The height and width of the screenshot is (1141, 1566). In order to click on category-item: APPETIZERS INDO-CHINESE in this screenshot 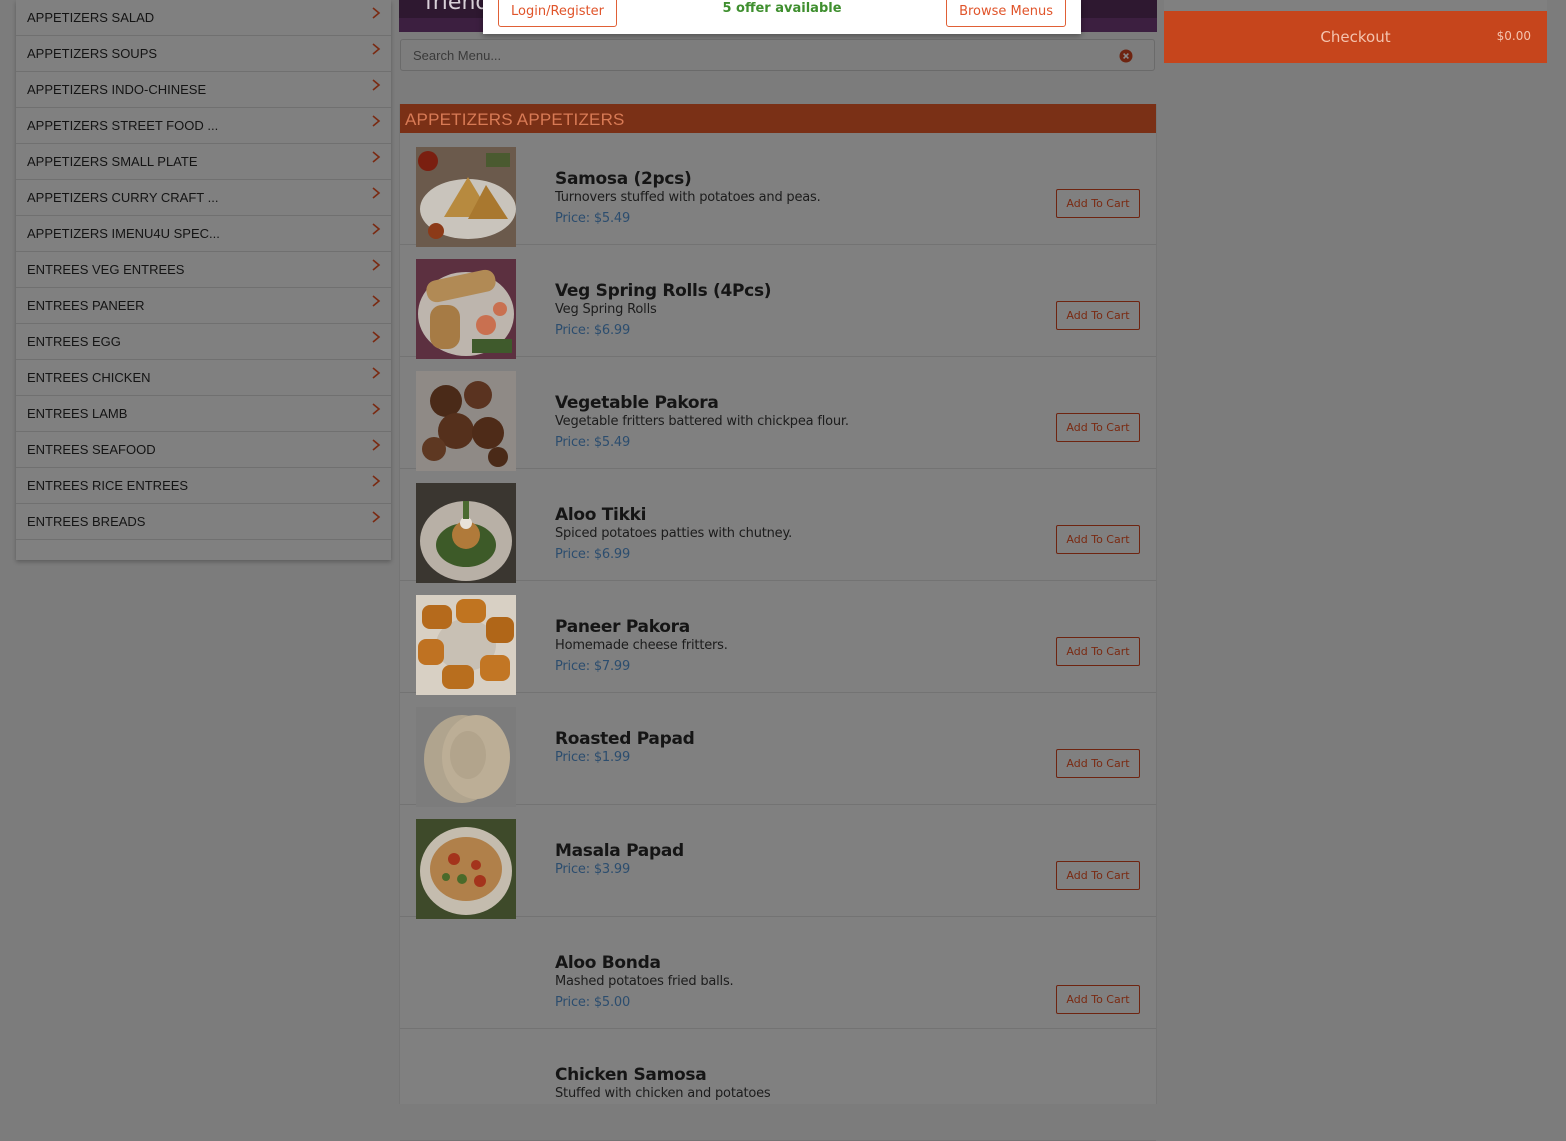, I will do `click(203, 90)`.